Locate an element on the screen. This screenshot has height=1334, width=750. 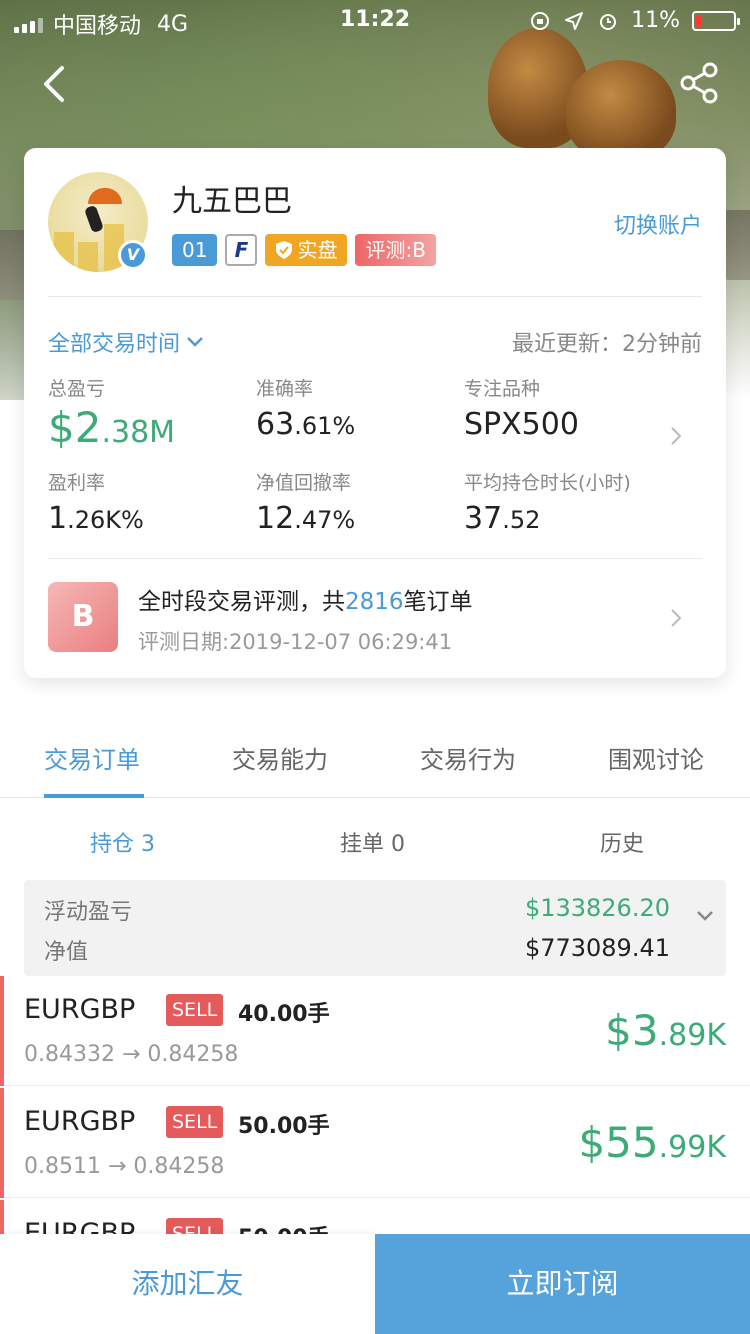
equity-label: 净值 is located at coordinates (66, 952).